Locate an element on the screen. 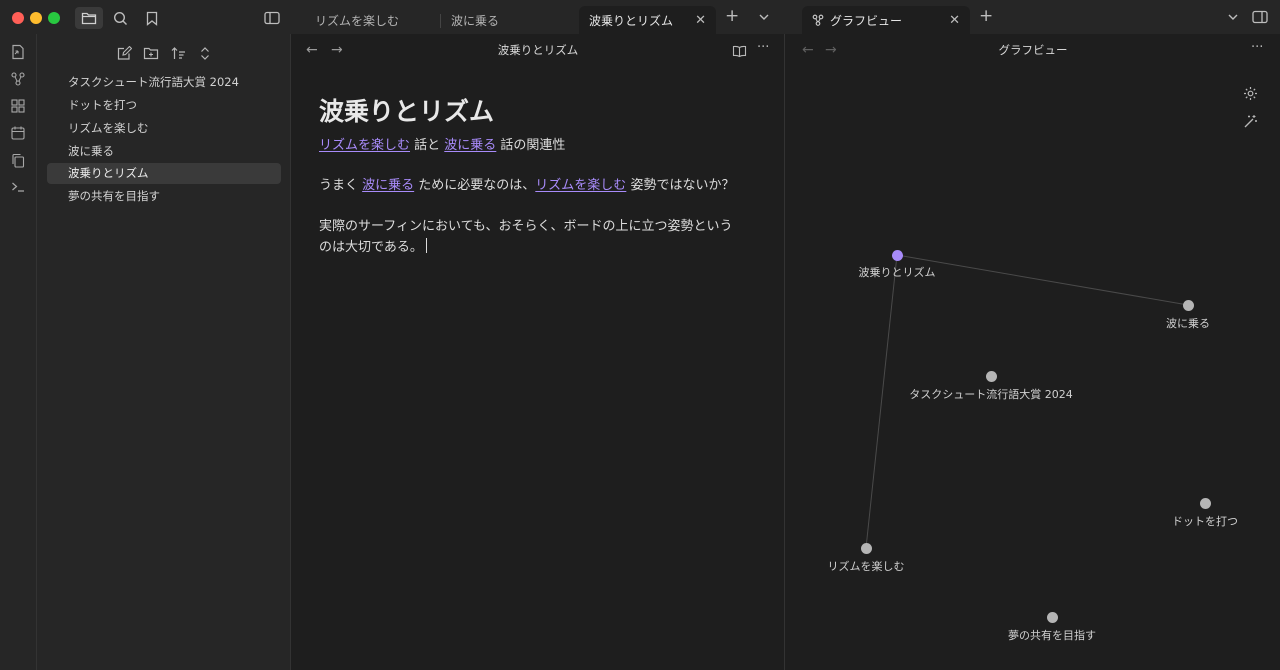  graph-node-active is located at coordinates (897, 255).